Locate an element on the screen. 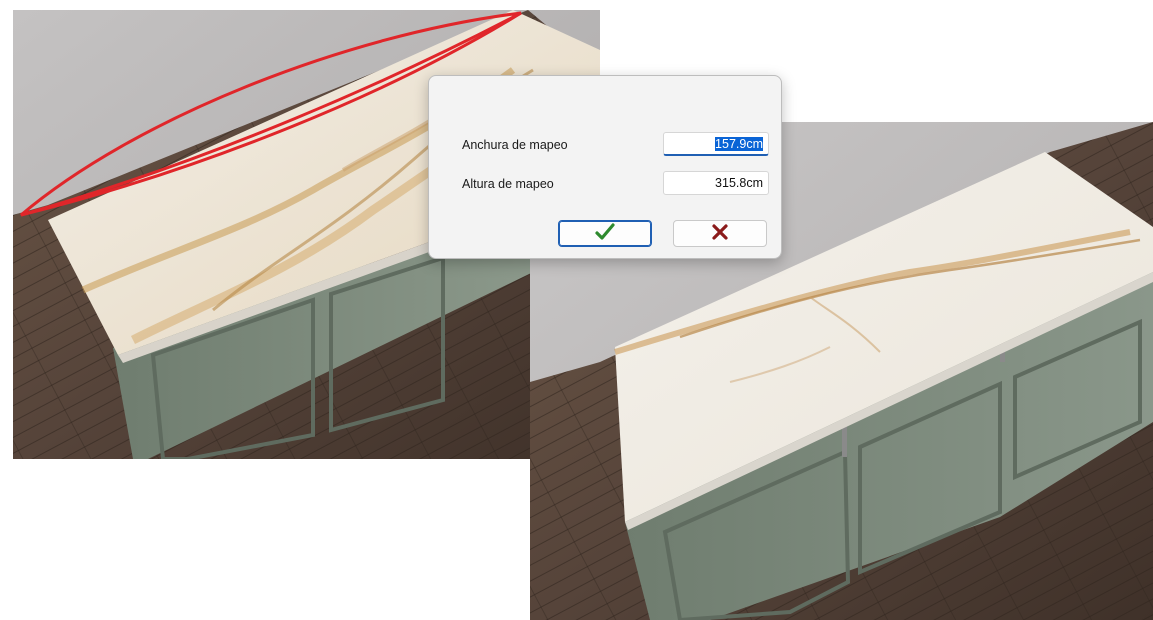  cancel-button is located at coordinates (720, 233).